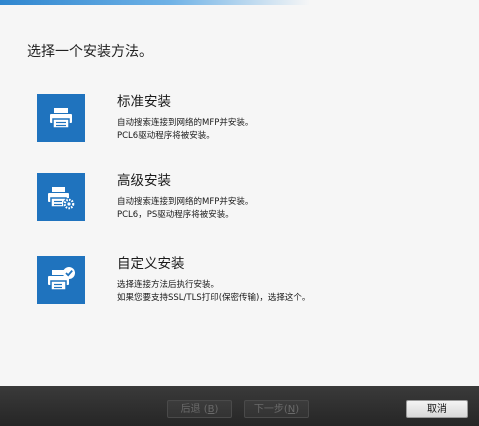 The image size is (479, 426). I want to click on cancel-button-label: 取消, so click(437, 409).